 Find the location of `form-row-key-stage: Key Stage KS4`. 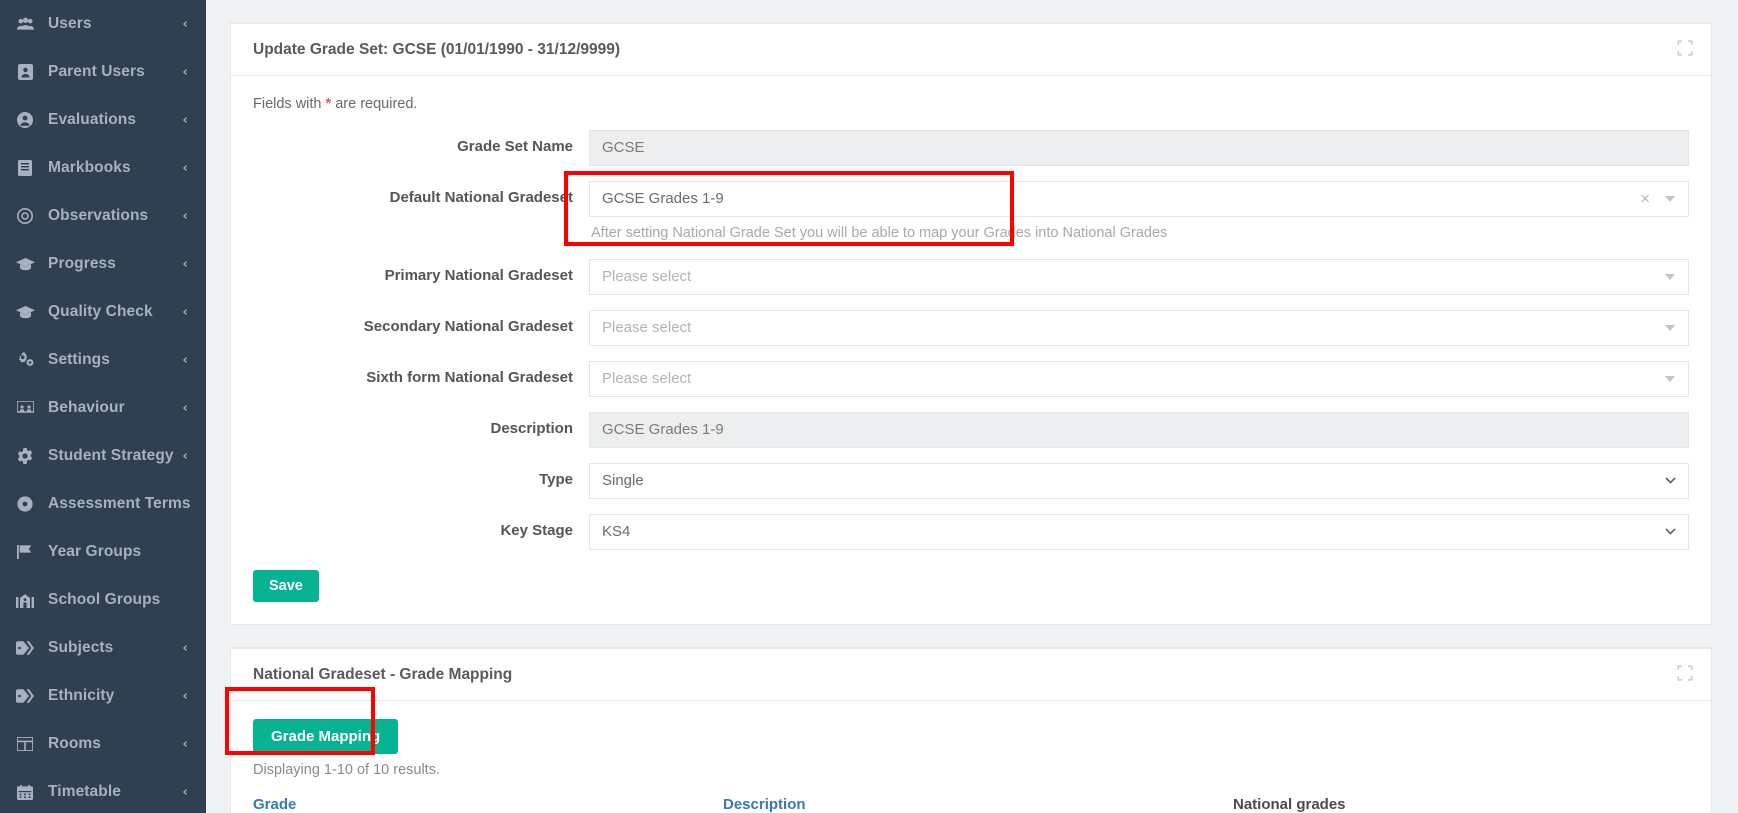

form-row-key-stage: Key Stage KS4 is located at coordinates (971, 532).